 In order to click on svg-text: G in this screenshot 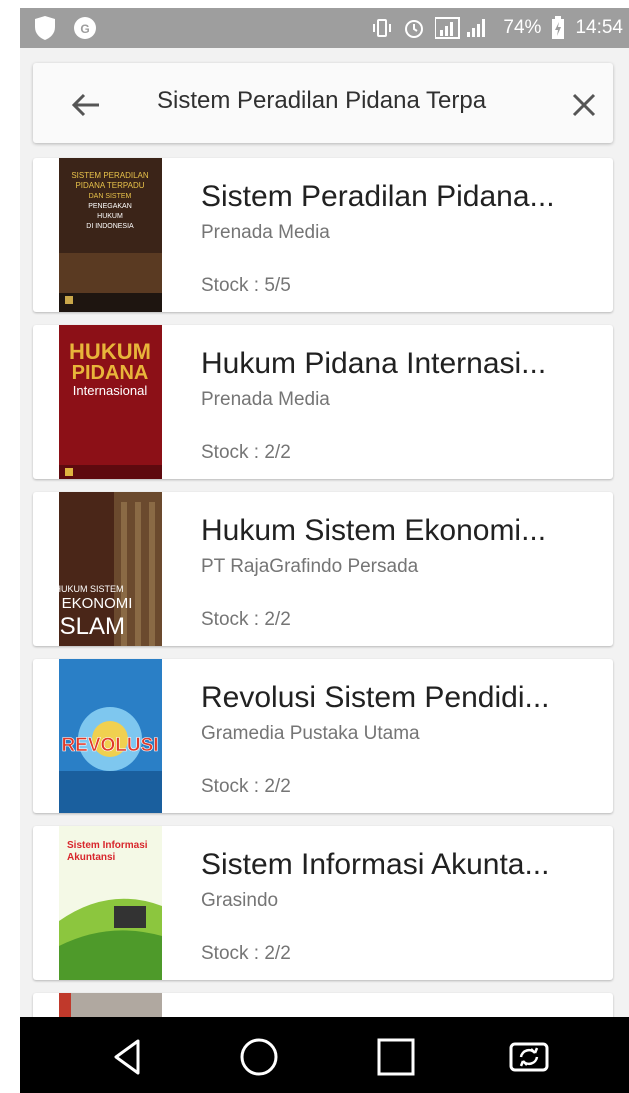, I will do `click(84, 29)`.